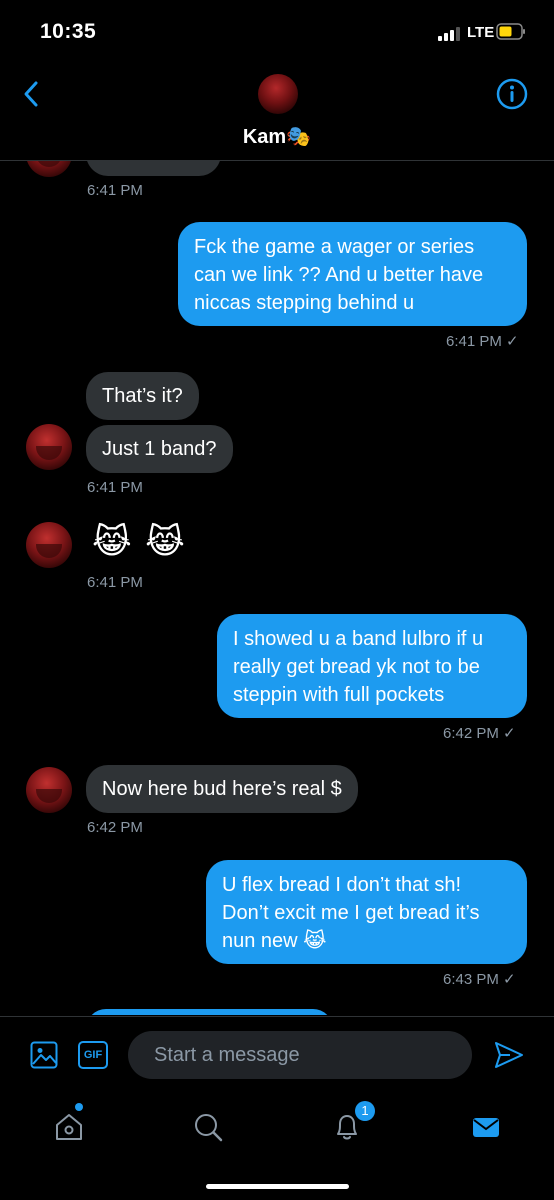  Describe the element at coordinates (300, 1055) in the screenshot. I see `message-input` at that location.